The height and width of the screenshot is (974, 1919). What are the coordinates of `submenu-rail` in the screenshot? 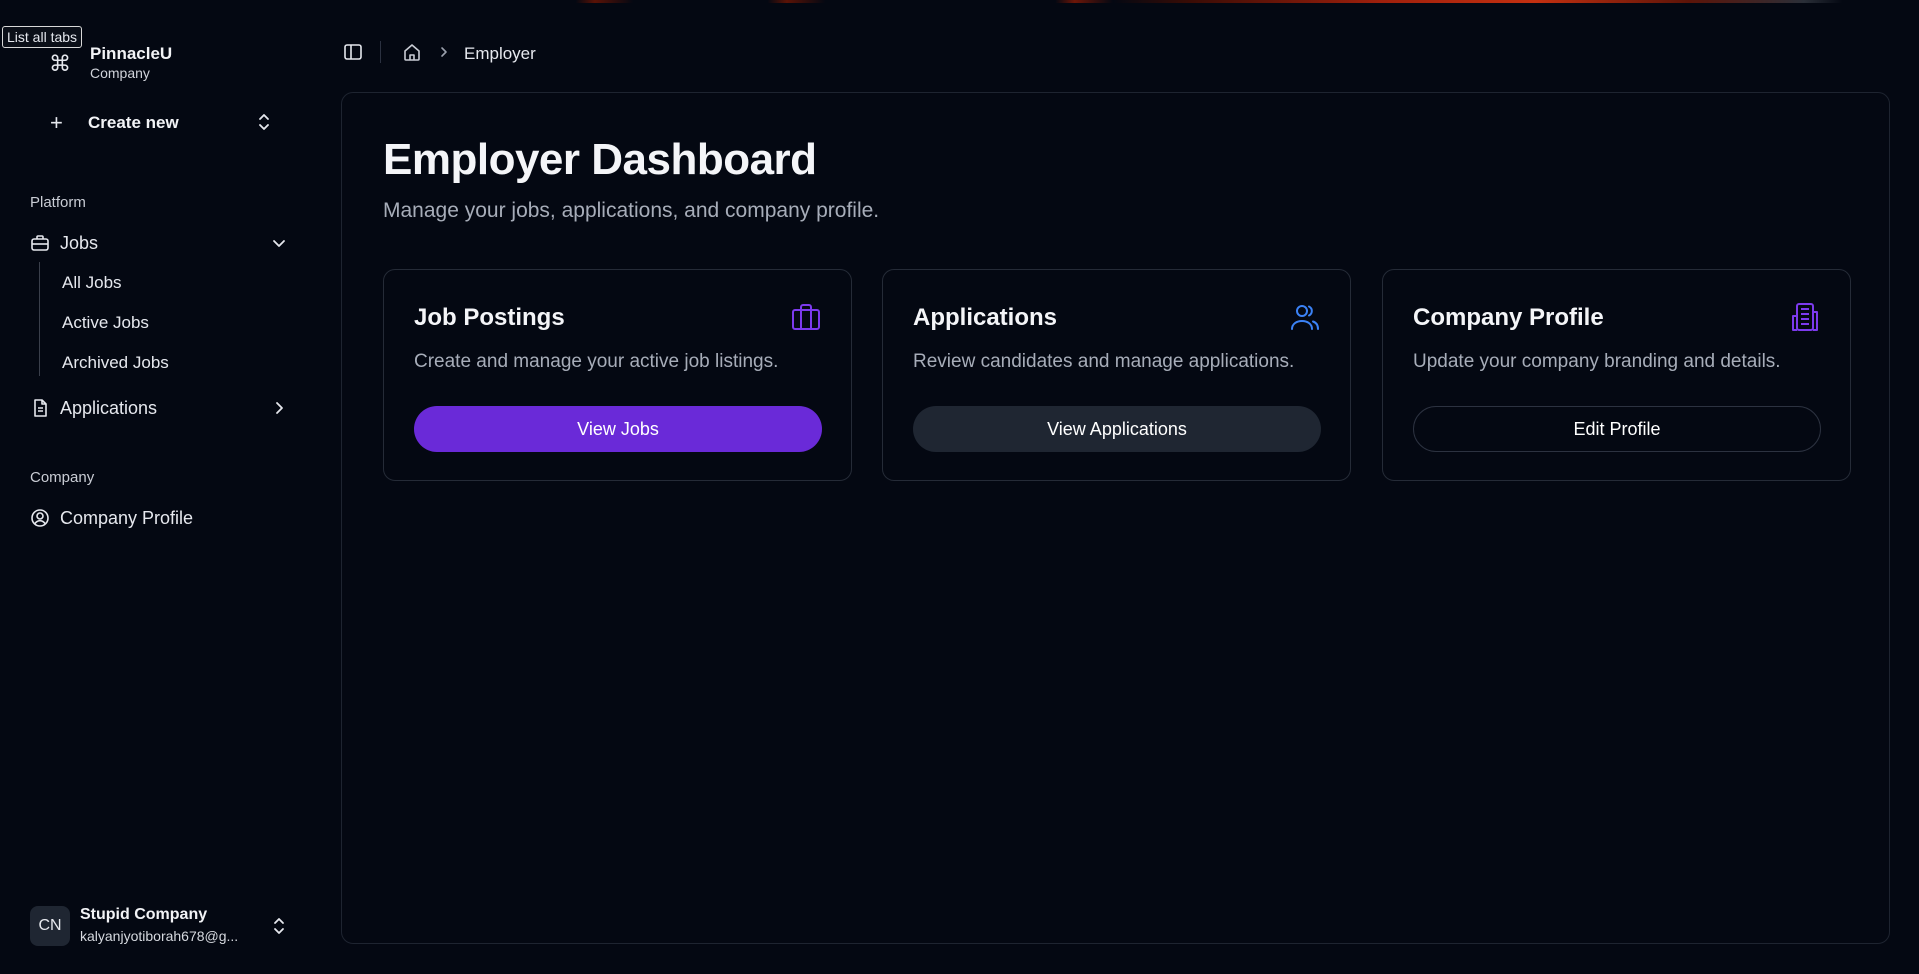 It's located at (39, 319).